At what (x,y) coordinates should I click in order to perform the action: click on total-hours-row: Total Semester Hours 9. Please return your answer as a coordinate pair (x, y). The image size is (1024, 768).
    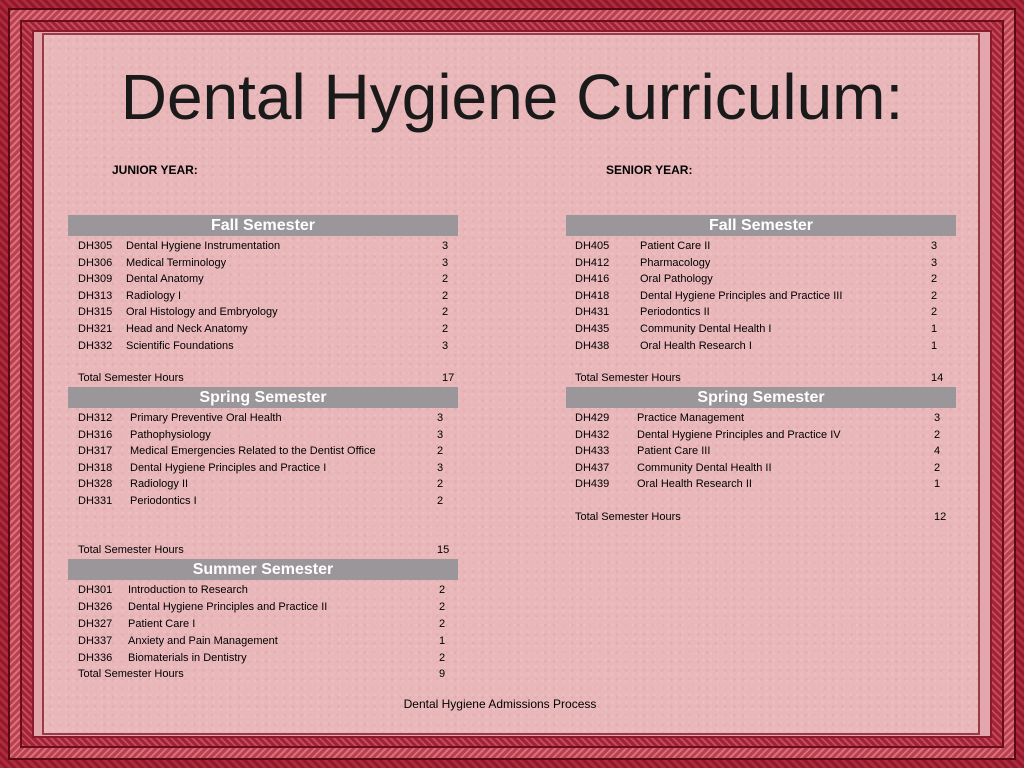
    Looking at the image, I should click on (263, 674).